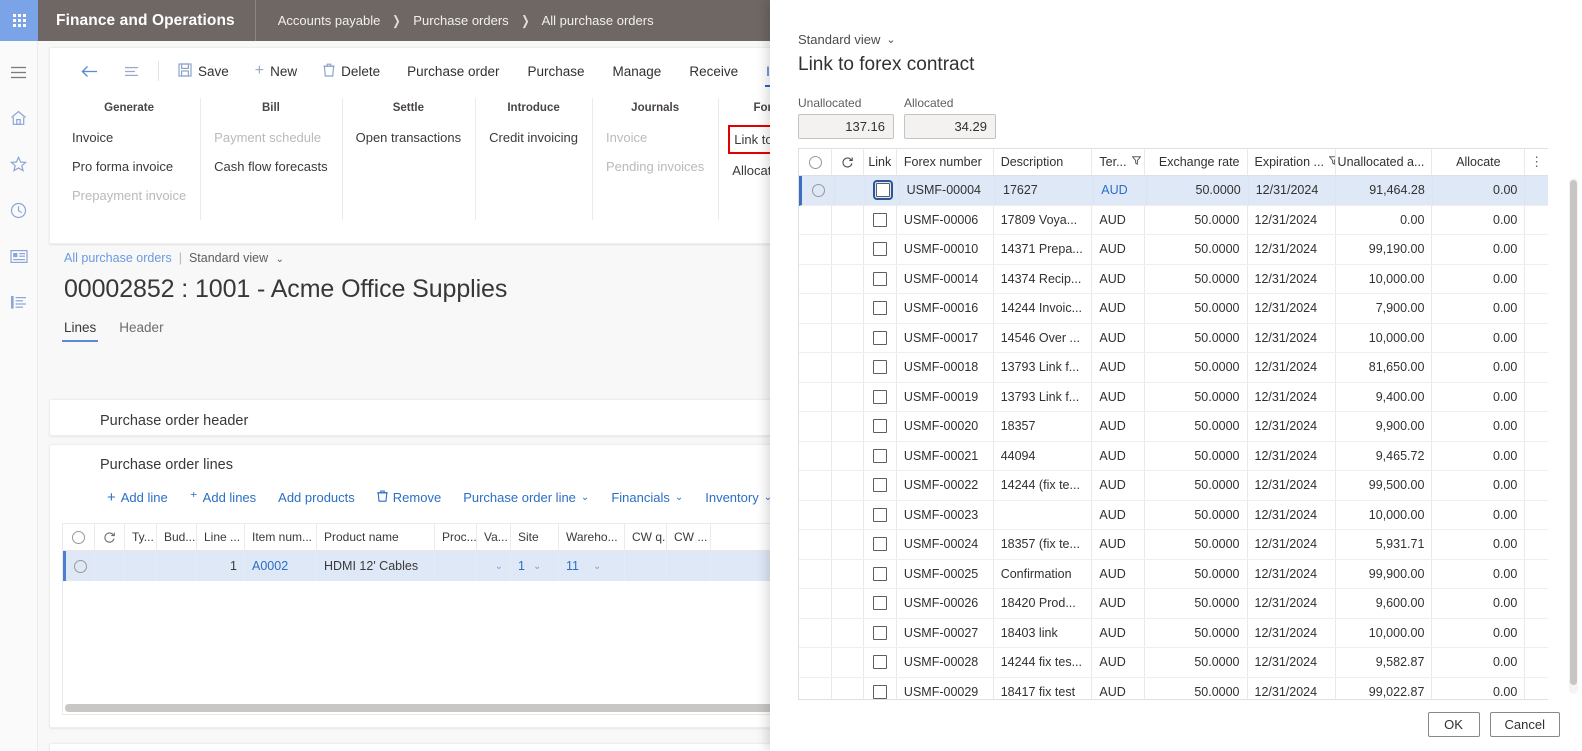 The width and height of the screenshot is (1582, 751). I want to click on cell-forex-number: USMF-00021, so click(945, 455).